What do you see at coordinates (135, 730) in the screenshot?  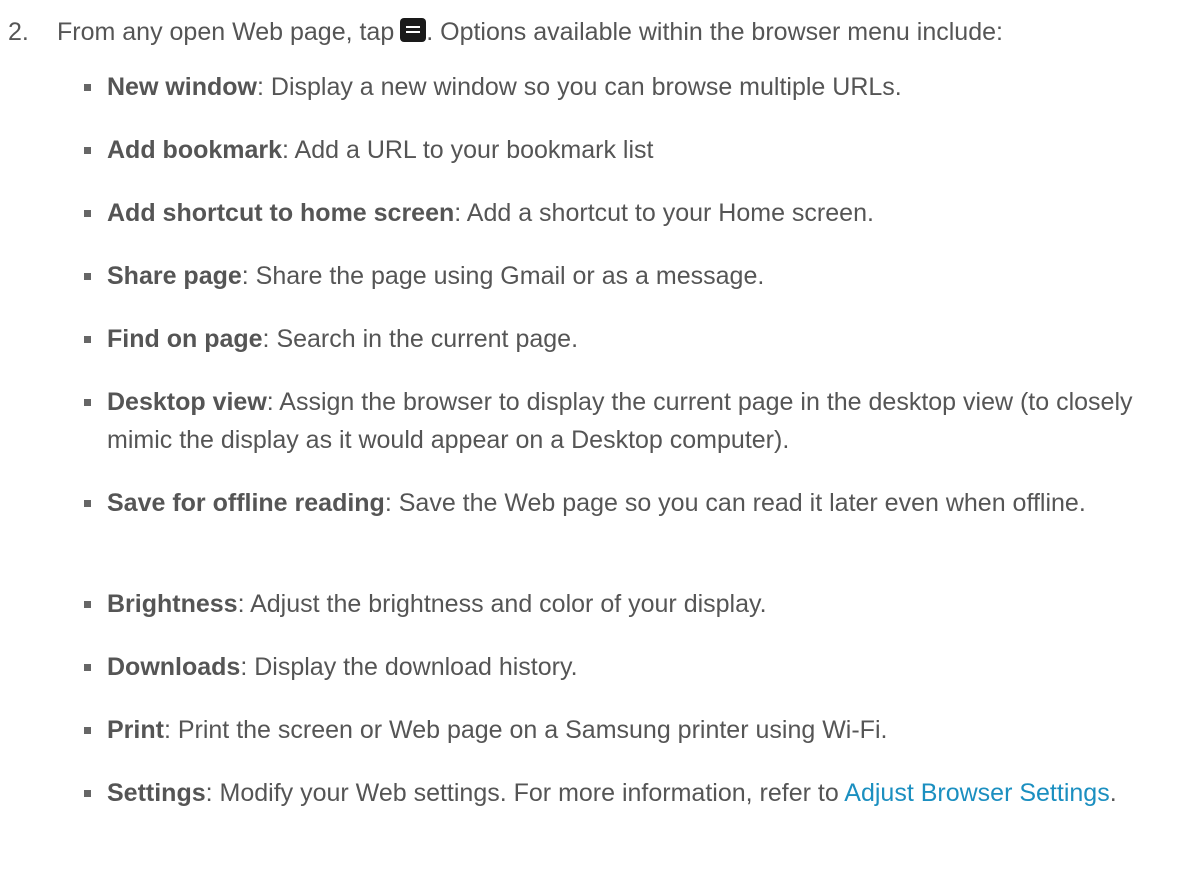 I see `item-term: Print` at bounding box center [135, 730].